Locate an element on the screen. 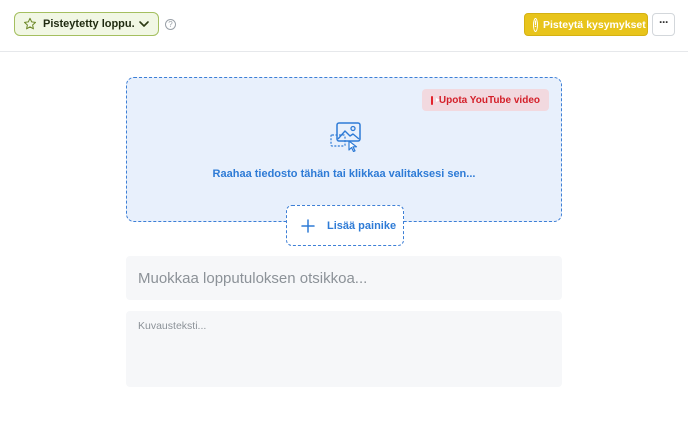 Image resolution: width=688 pixels, height=429 pixels. embed-youtube-button: Upota YouTube video is located at coordinates (485, 100).